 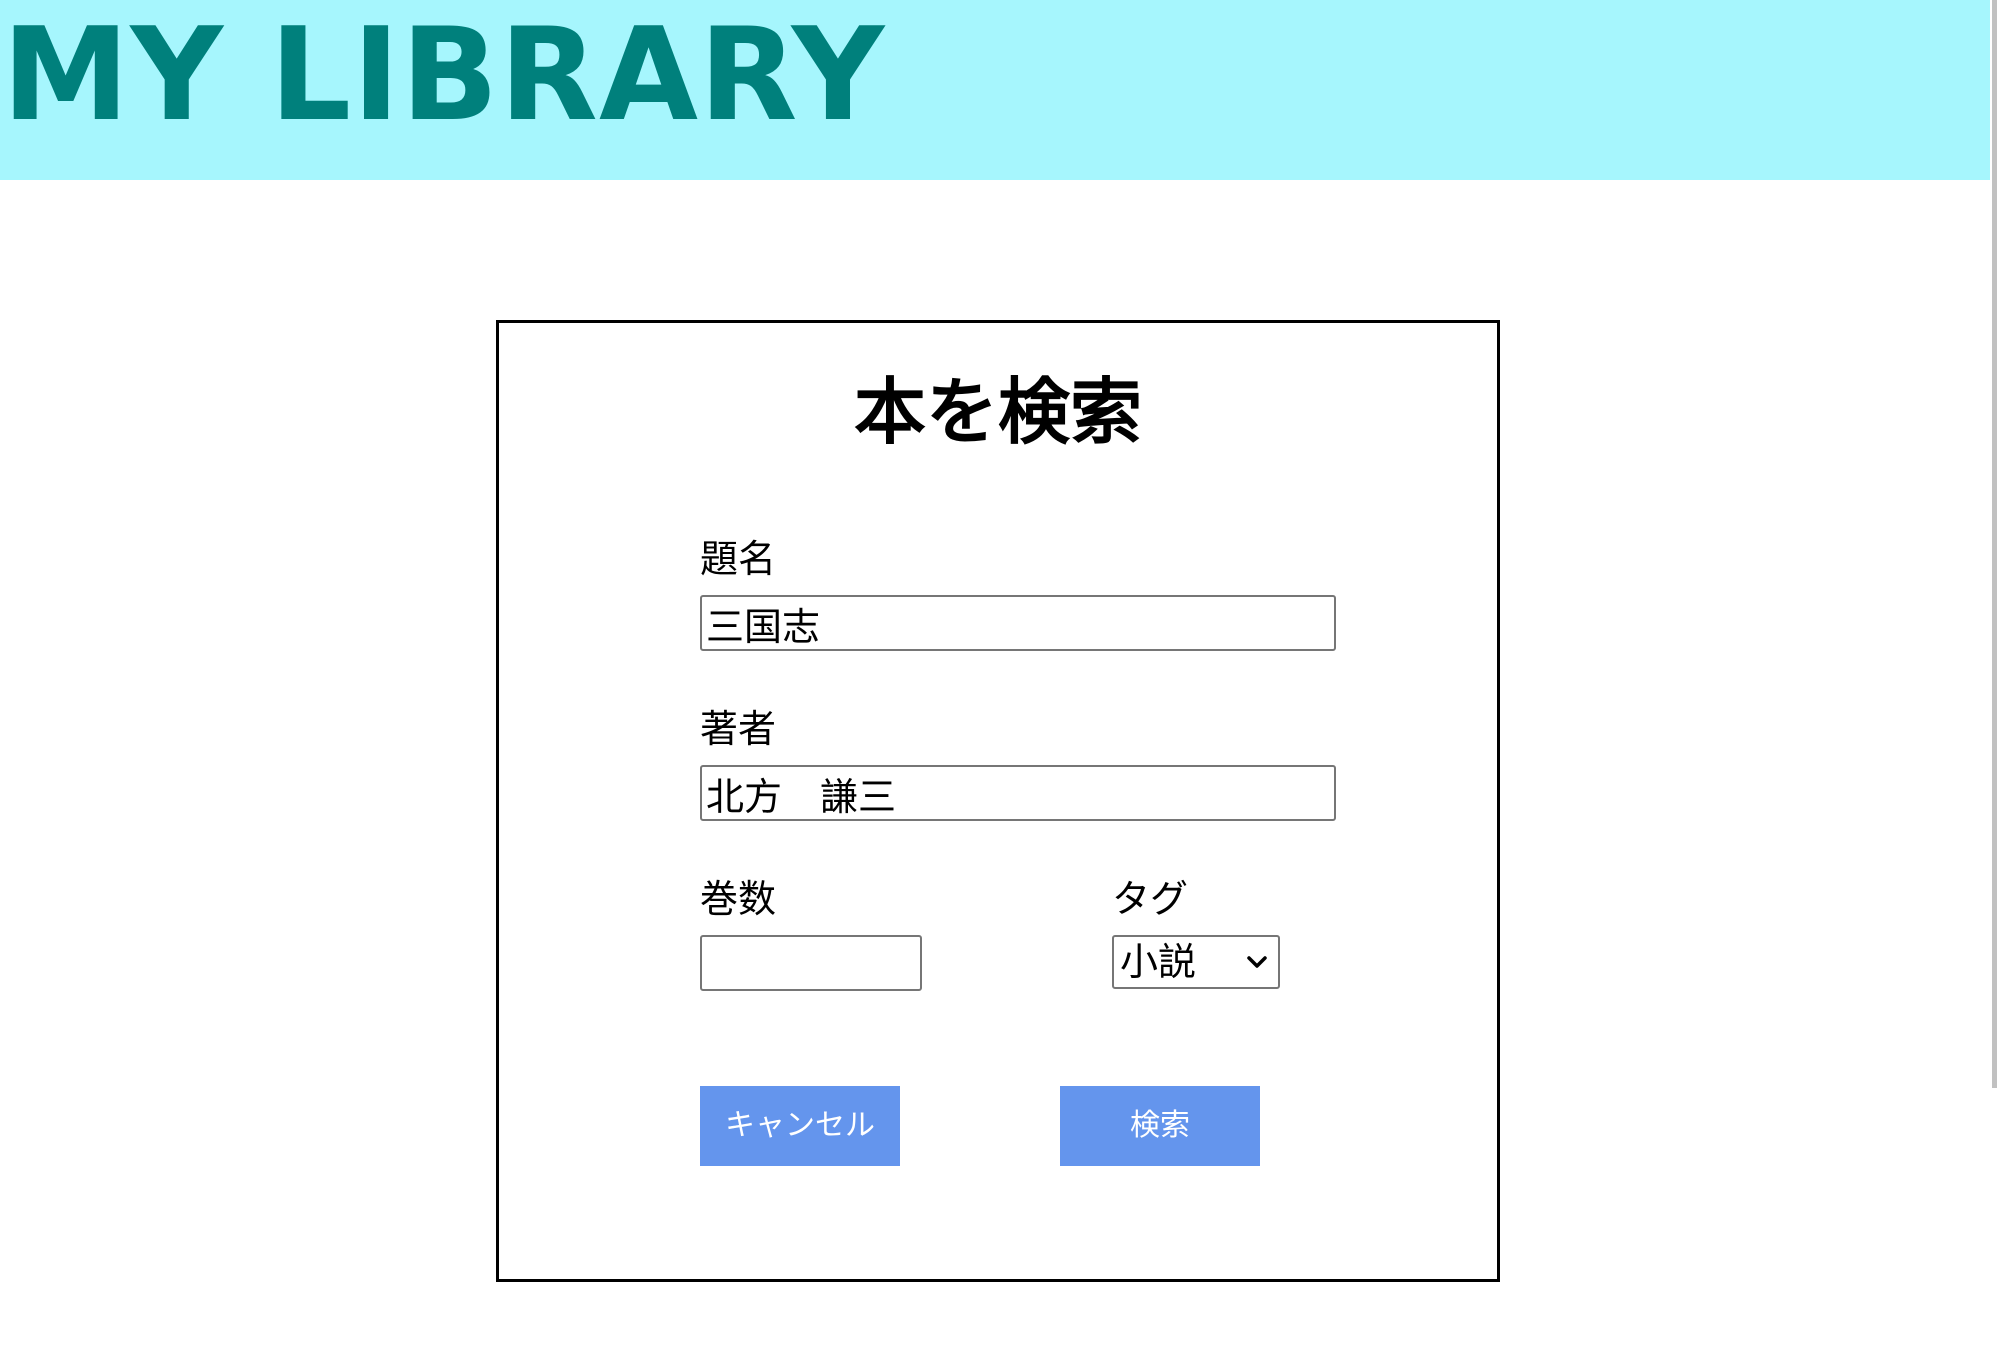 I want to click on volume-input, so click(x=811, y=963).